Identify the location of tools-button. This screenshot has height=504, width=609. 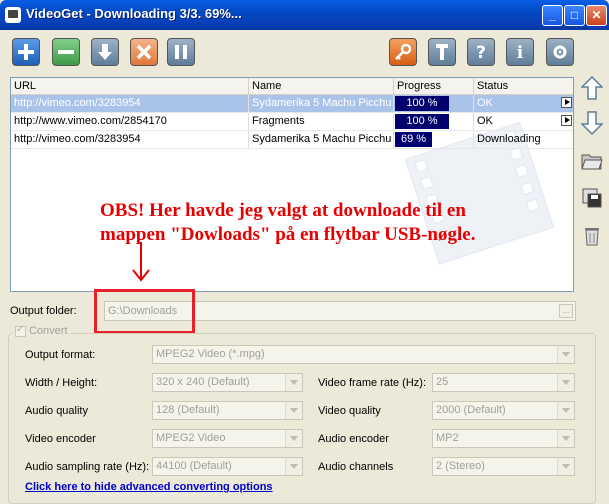
(560, 52).